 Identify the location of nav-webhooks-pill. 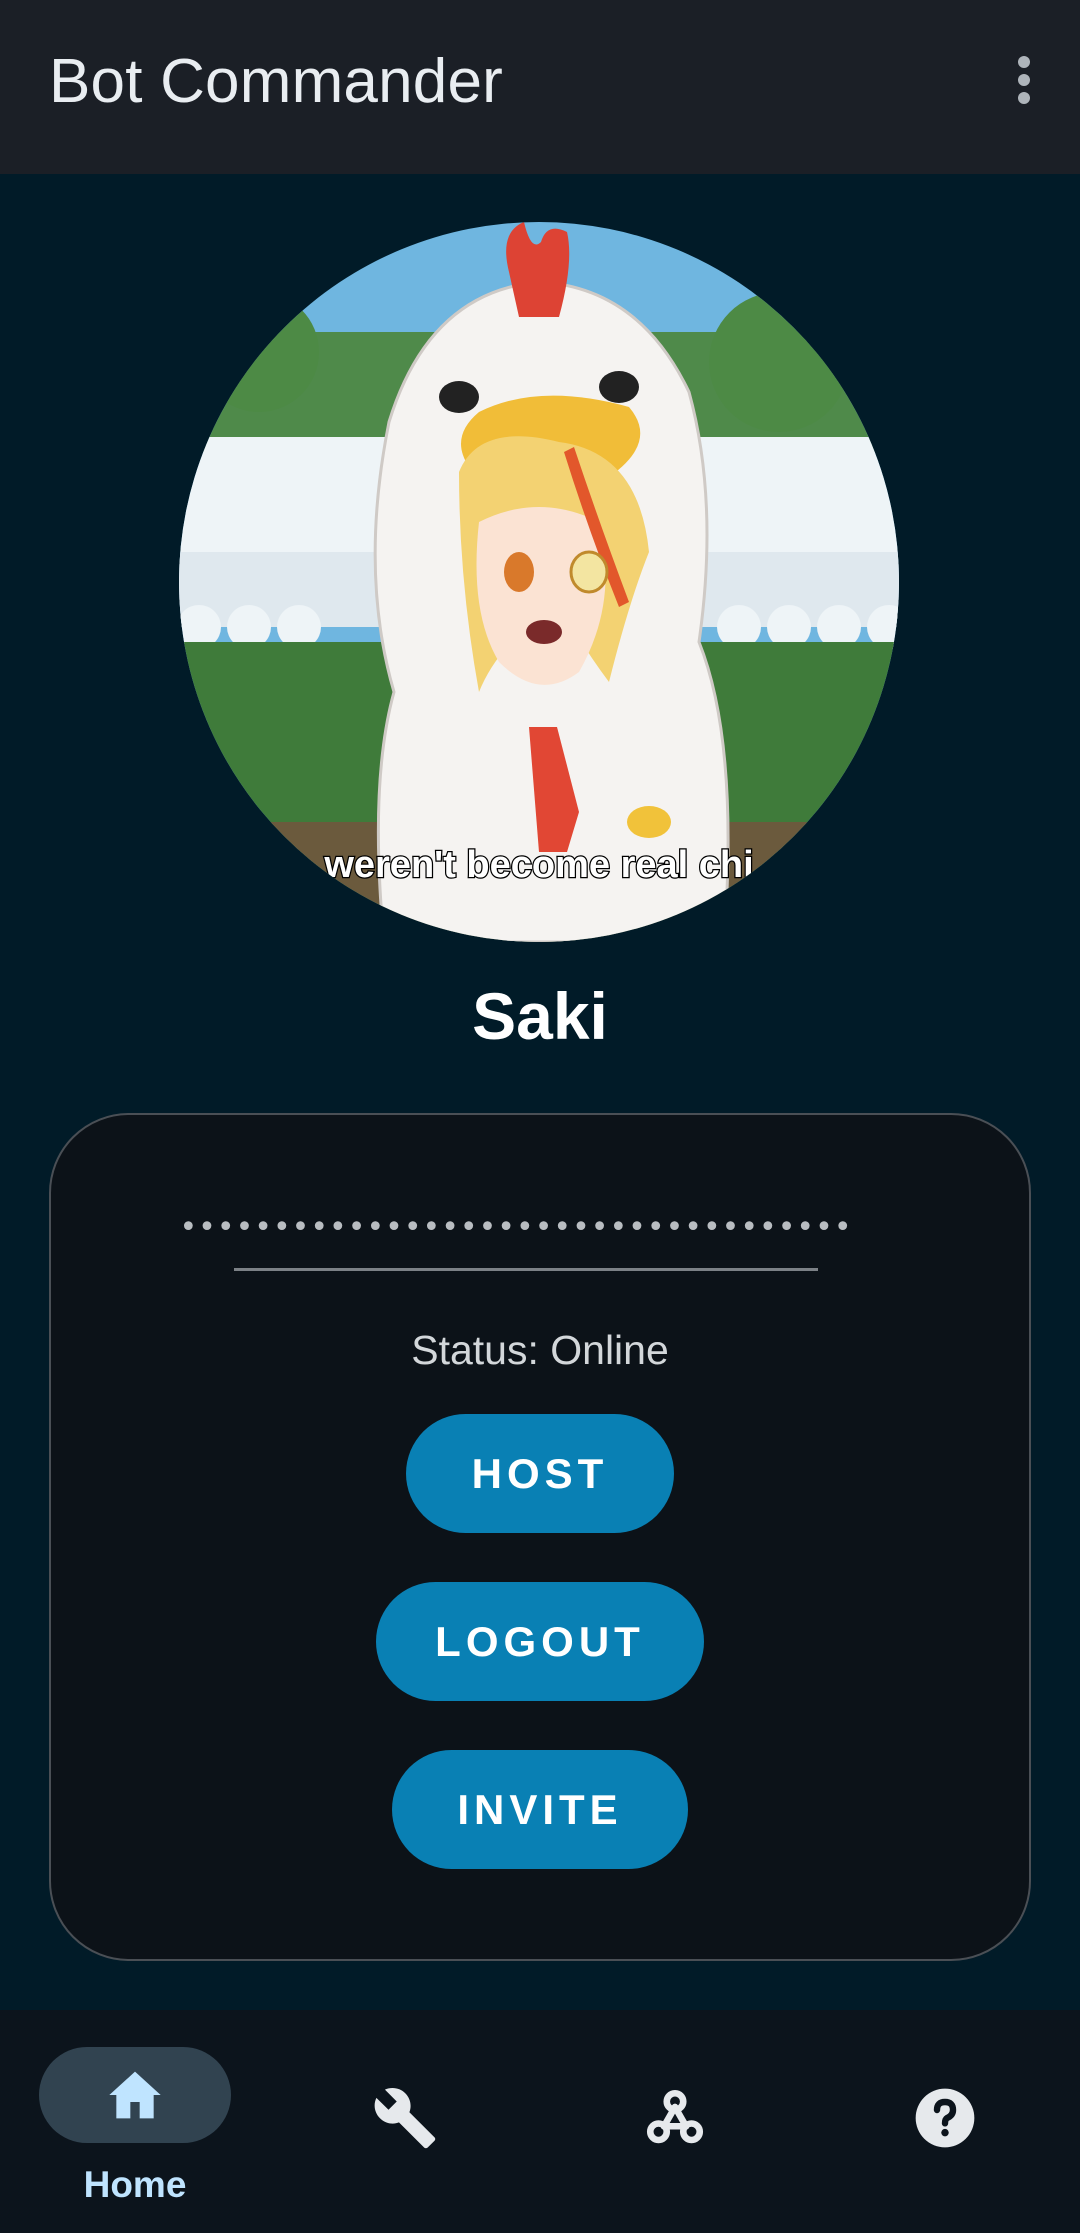
(675, 2118).